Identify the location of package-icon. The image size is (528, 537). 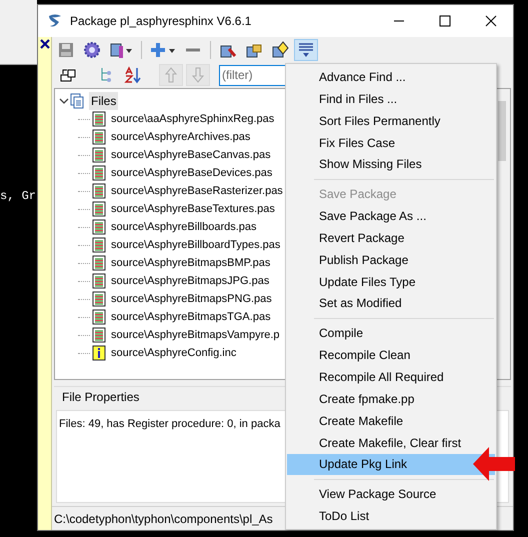
(121, 49).